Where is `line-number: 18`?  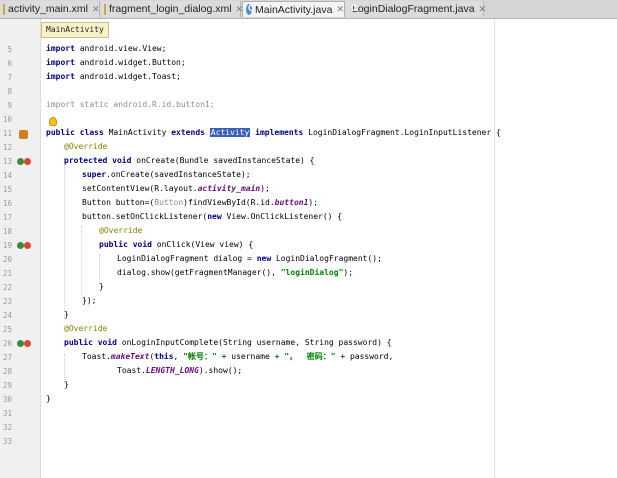 line-number: 18 is located at coordinates (7, 231).